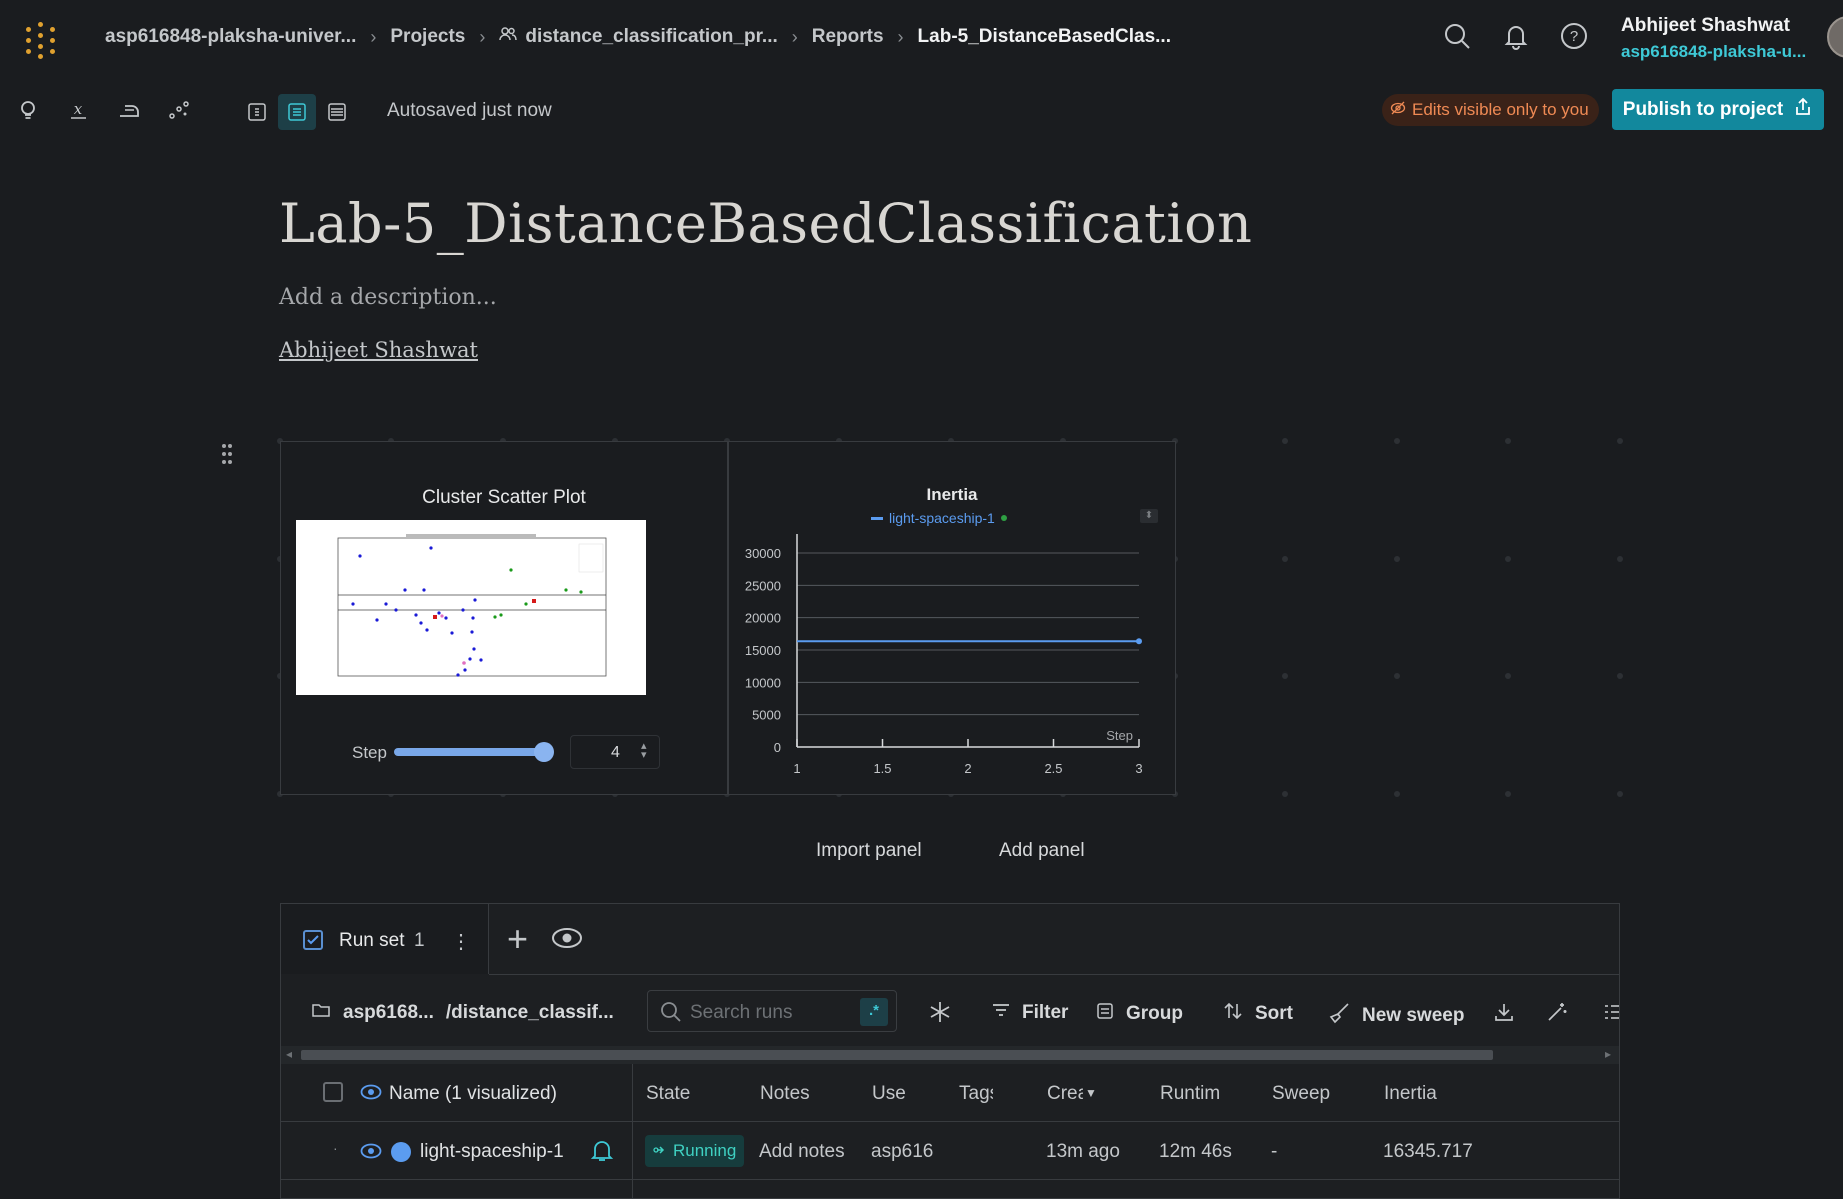 The height and width of the screenshot is (1199, 1843). I want to click on group-button: Group, so click(1139, 1014).